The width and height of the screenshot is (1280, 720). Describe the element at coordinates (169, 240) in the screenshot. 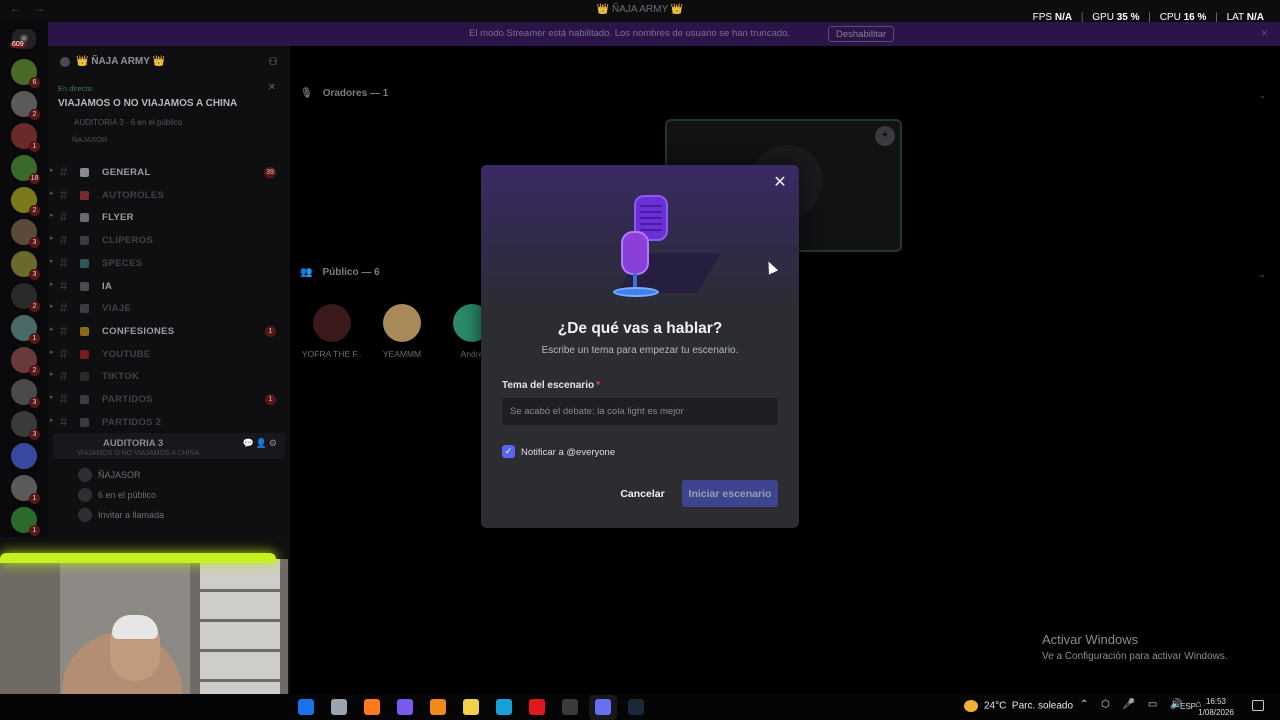

I see `channel-item: ▸ # CLIPEROS` at that location.